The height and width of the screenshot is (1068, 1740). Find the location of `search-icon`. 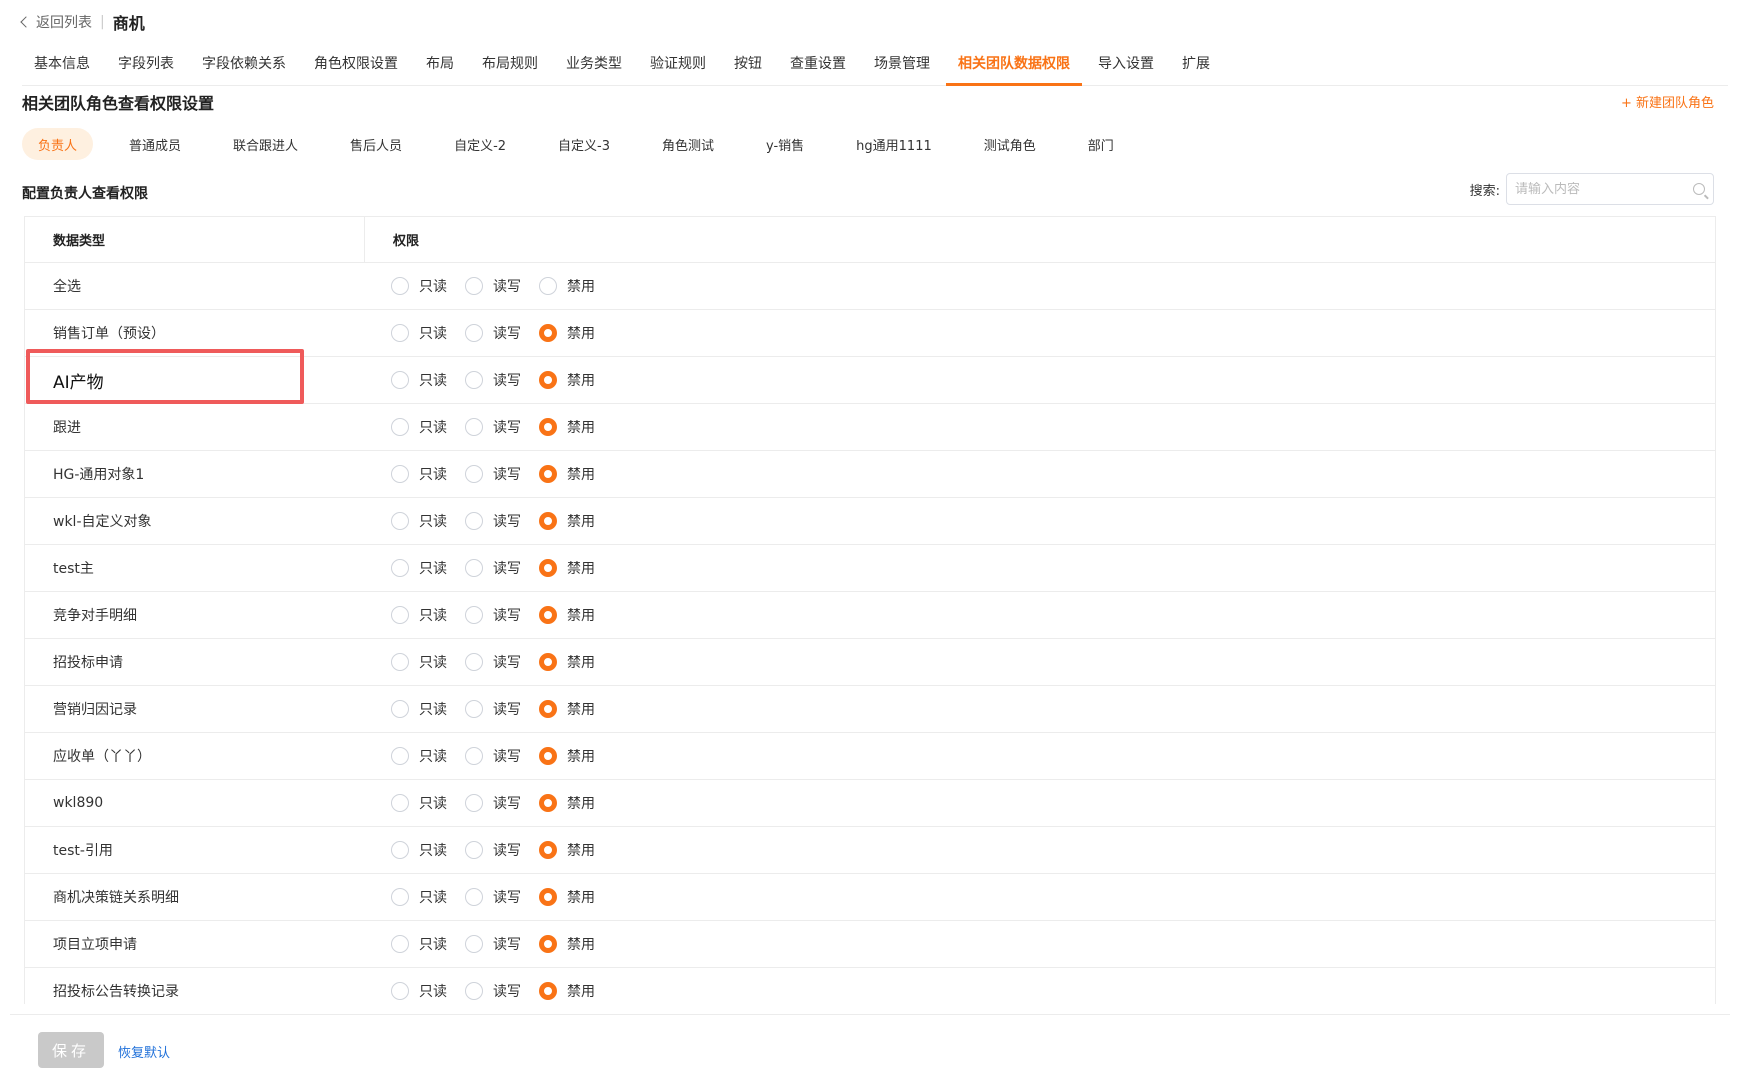

search-icon is located at coordinates (1699, 189).